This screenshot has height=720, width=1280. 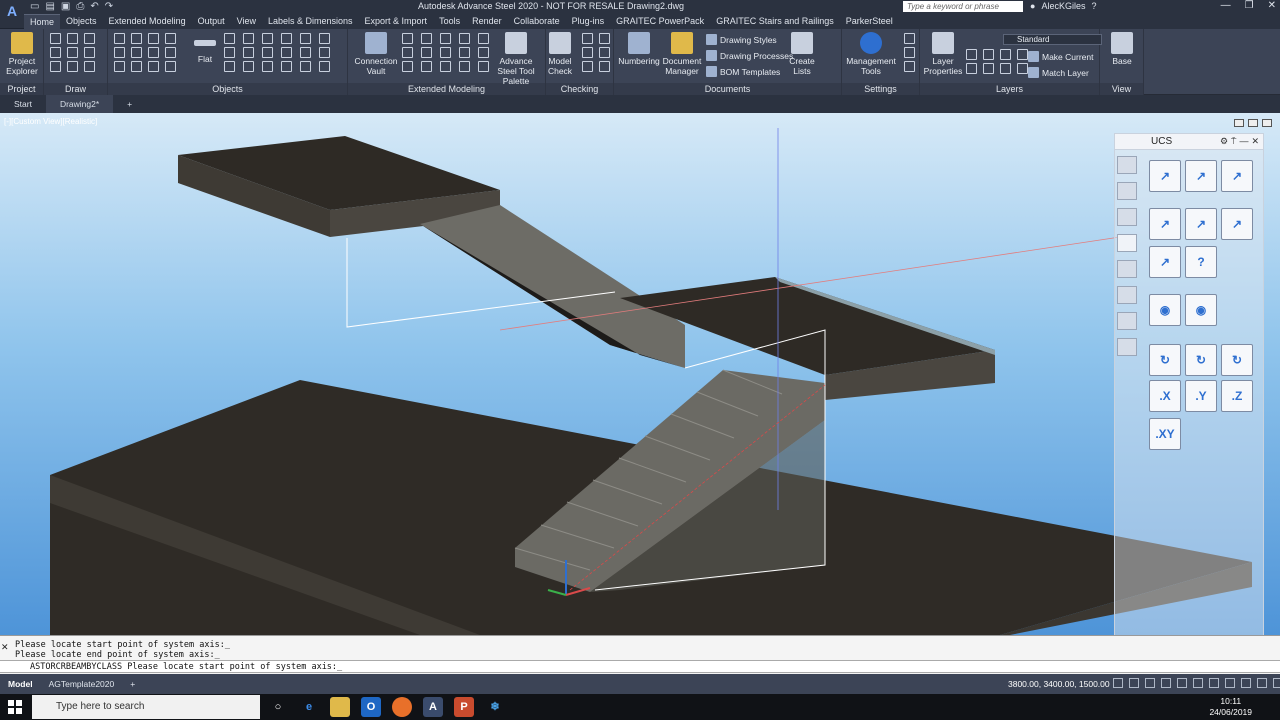 What do you see at coordinates (170, 66) in the screenshot?
I see `weld-icon` at bounding box center [170, 66].